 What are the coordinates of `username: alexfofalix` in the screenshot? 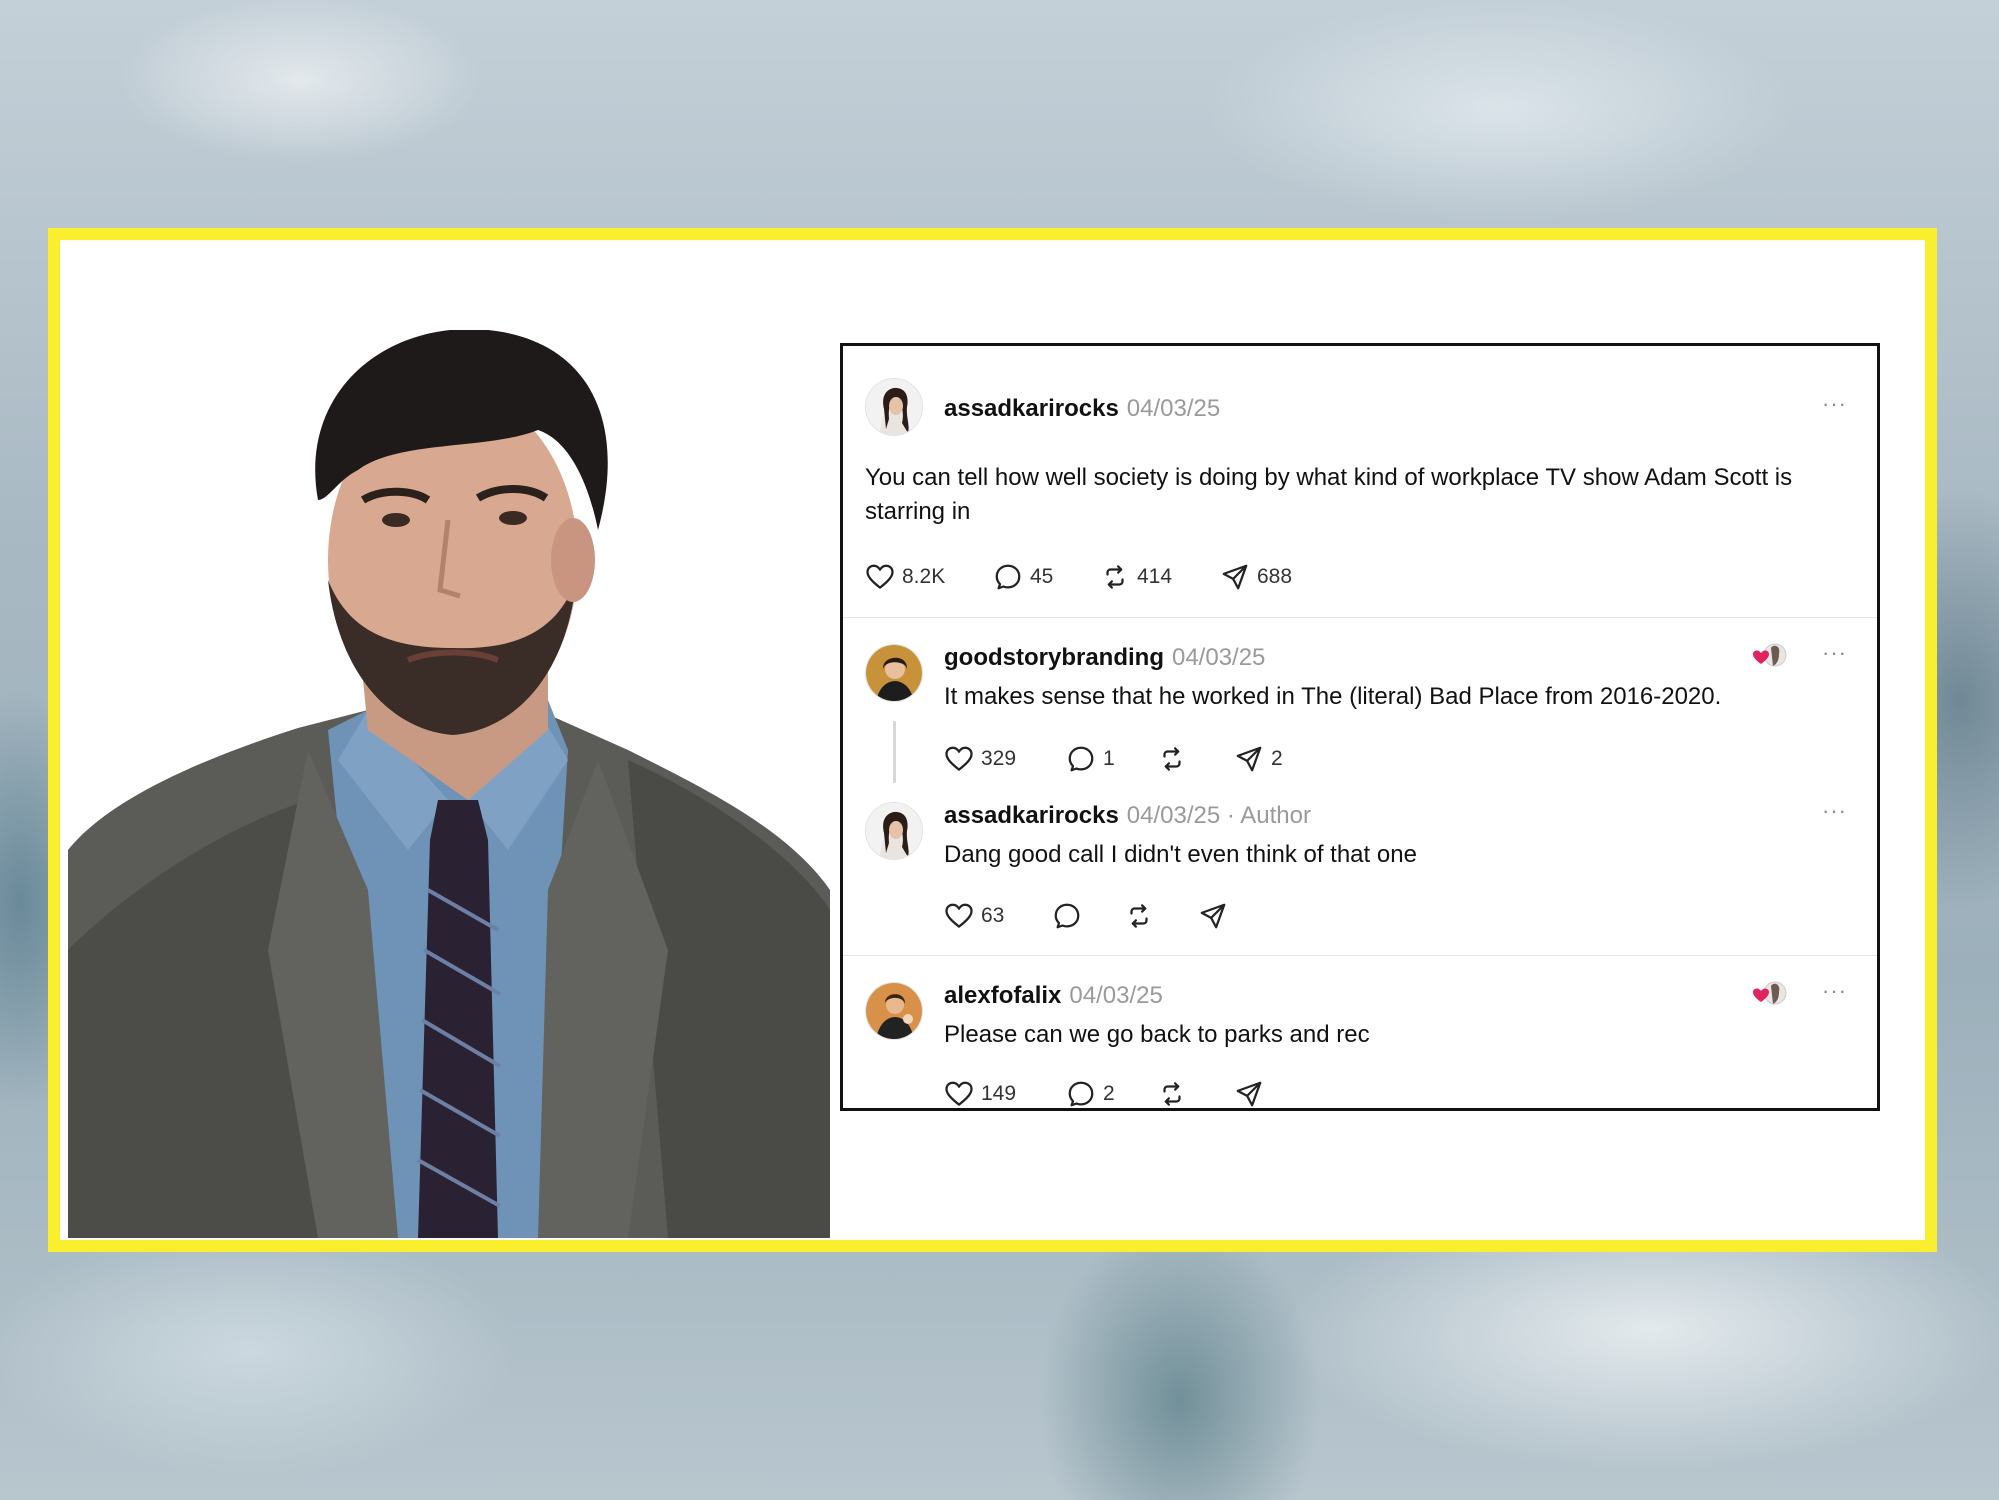 It's located at (1002, 995).